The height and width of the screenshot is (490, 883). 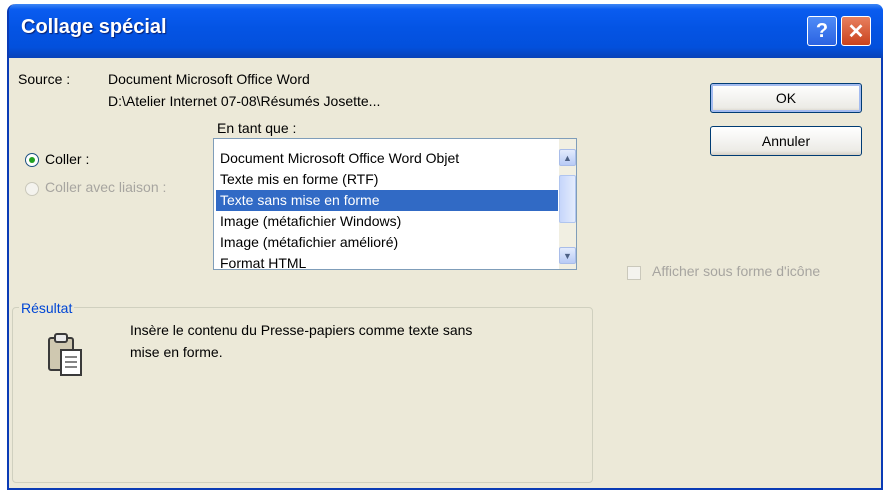 I want to click on display-as-icon-checkbox, so click(x=634, y=273).